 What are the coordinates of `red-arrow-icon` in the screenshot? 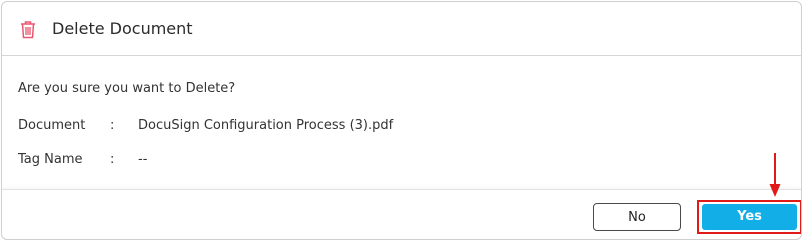 It's located at (775, 175).